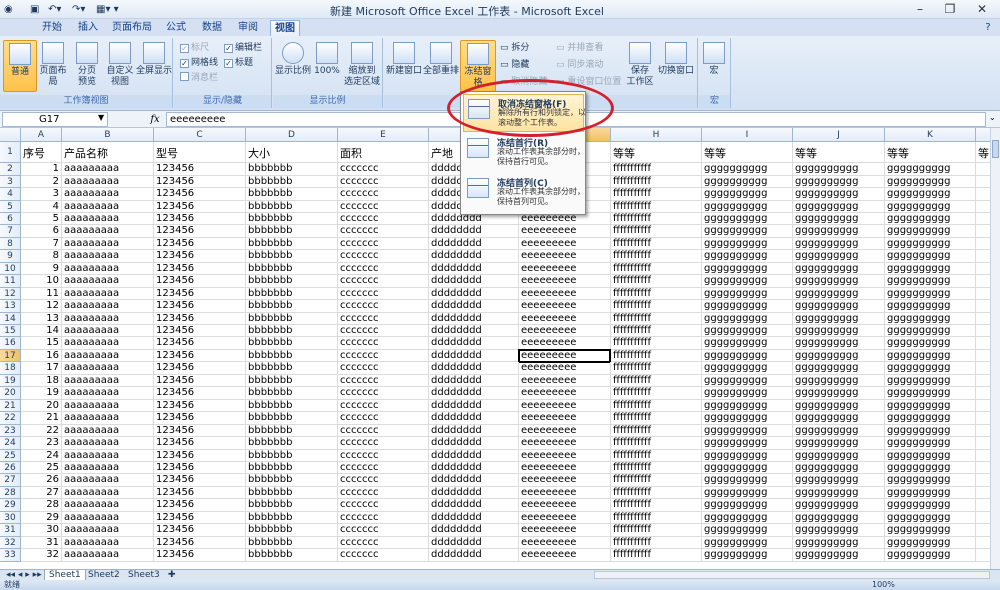 Image resolution: width=1000 pixels, height=590 pixels. Describe the element at coordinates (10, 356) in the screenshot. I see `row-header: 17` at that location.